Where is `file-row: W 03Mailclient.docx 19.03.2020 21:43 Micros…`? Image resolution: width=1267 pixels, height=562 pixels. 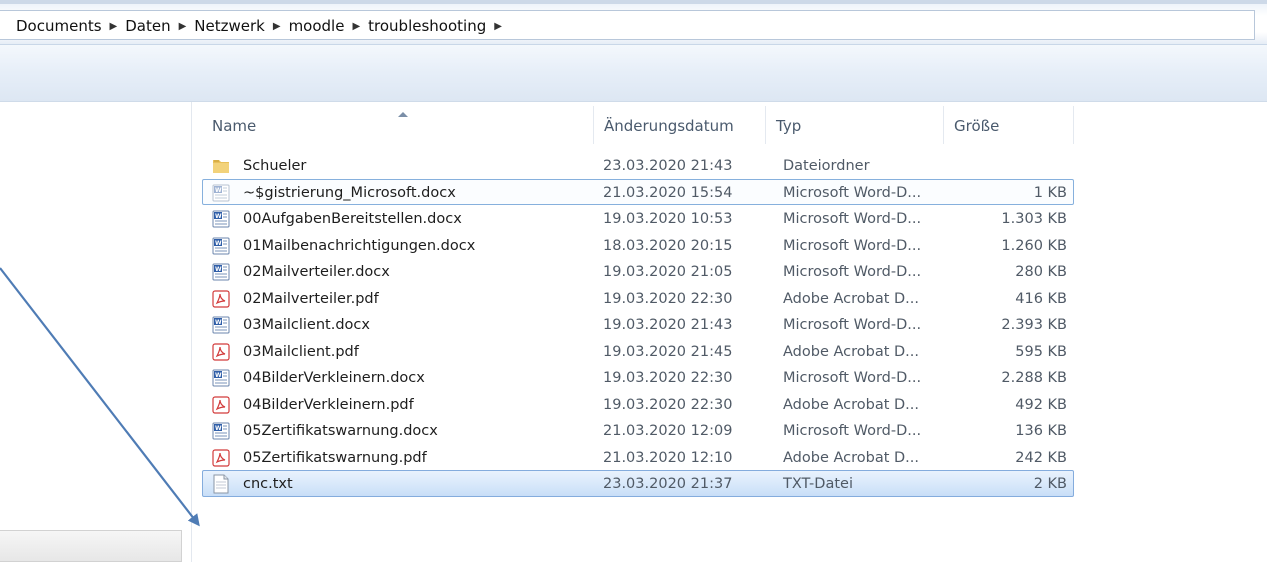 file-row: W 03Mailclient.docx 19.03.2020 21:43 Micros… is located at coordinates (638, 324).